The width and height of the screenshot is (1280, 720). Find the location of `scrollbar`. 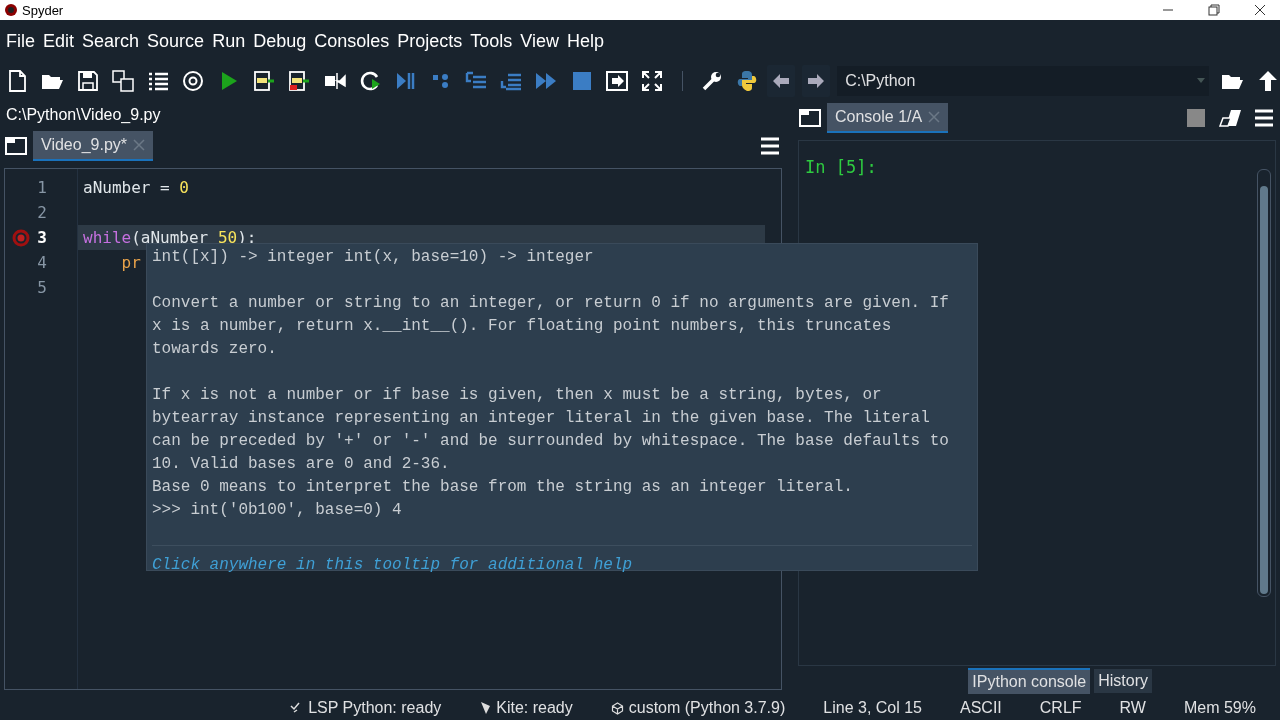

scrollbar is located at coordinates (1264, 383).